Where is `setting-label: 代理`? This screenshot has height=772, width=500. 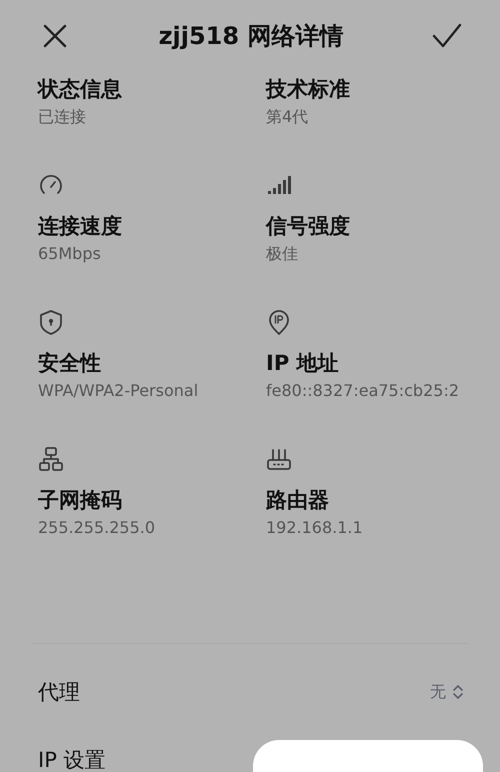 setting-label: 代理 is located at coordinates (59, 692).